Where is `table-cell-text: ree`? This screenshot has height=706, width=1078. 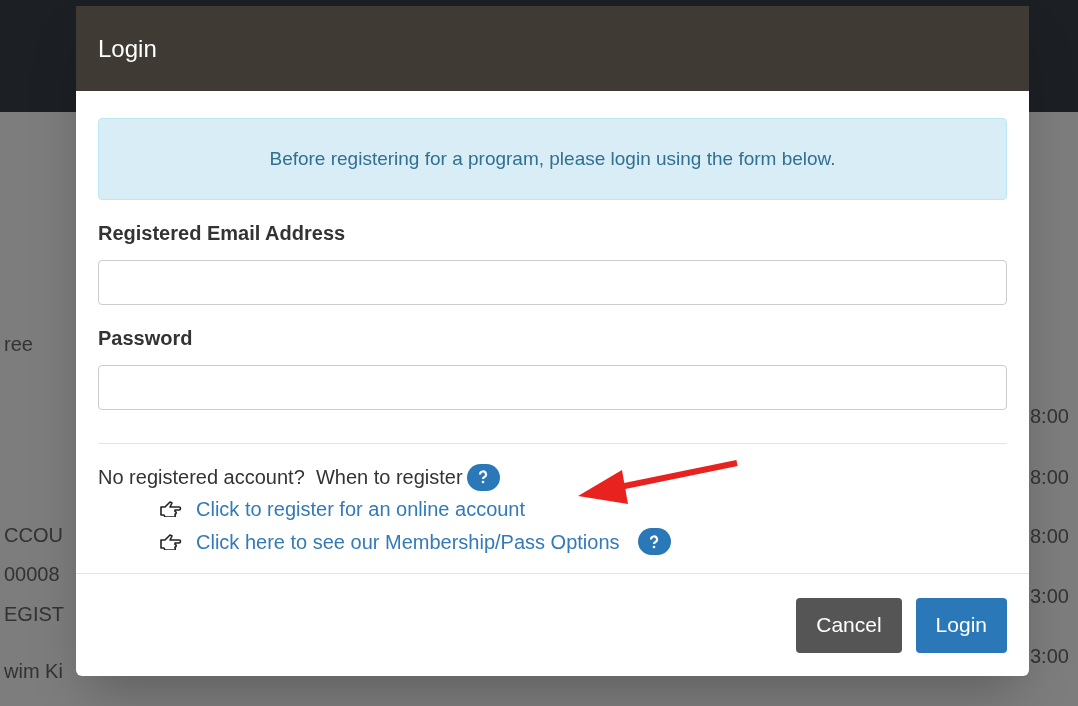
table-cell-text: ree is located at coordinates (18, 344).